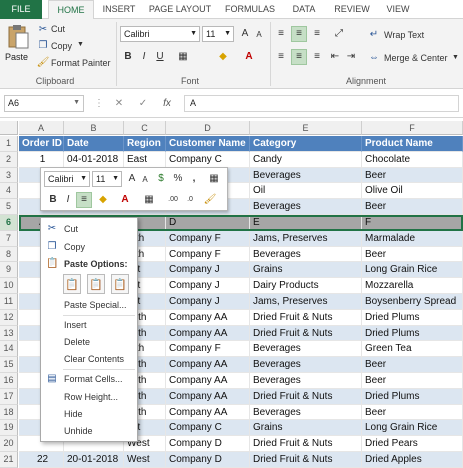  Describe the element at coordinates (94, 159) in the screenshot. I see `table-cell: 04-01-2018` at that location.